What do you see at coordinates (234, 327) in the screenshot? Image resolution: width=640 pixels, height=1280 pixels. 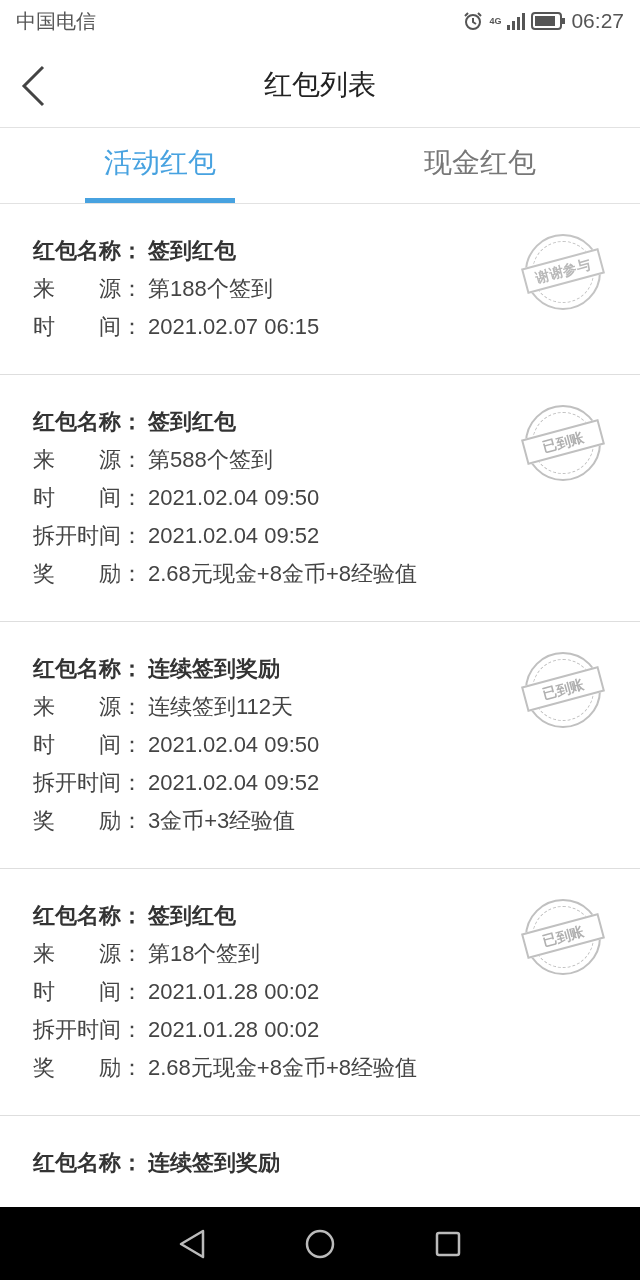 I see `field-value: 2021.02.07 06:15` at bounding box center [234, 327].